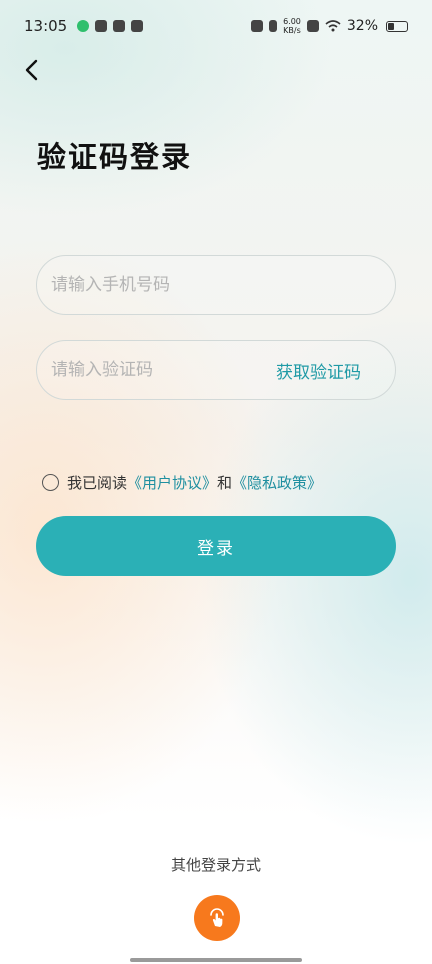 Image resolution: width=432 pixels, height=964 pixels. I want to click on net-speed-unit: KB/s, so click(292, 30).